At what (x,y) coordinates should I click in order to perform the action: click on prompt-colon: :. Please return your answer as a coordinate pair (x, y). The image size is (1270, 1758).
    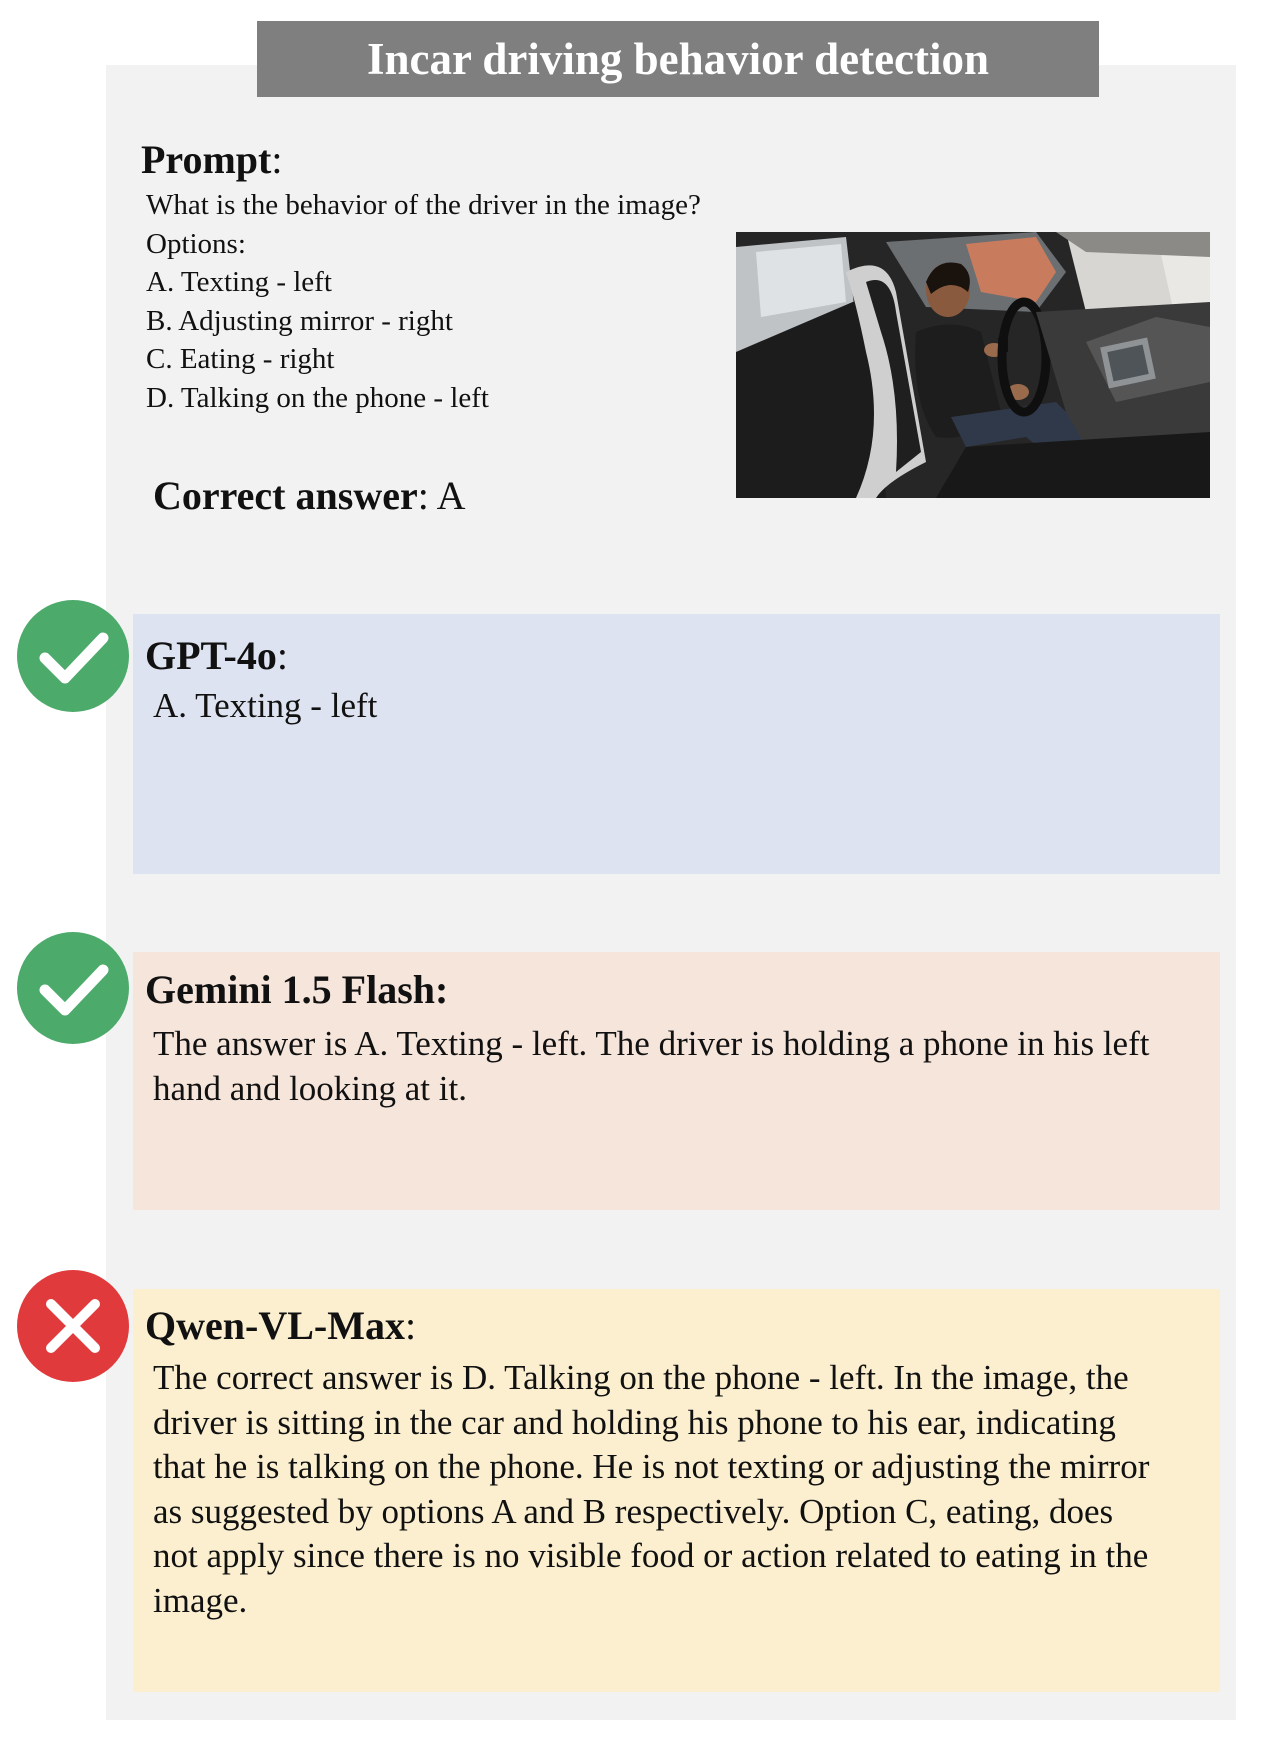
    Looking at the image, I should click on (277, 159).